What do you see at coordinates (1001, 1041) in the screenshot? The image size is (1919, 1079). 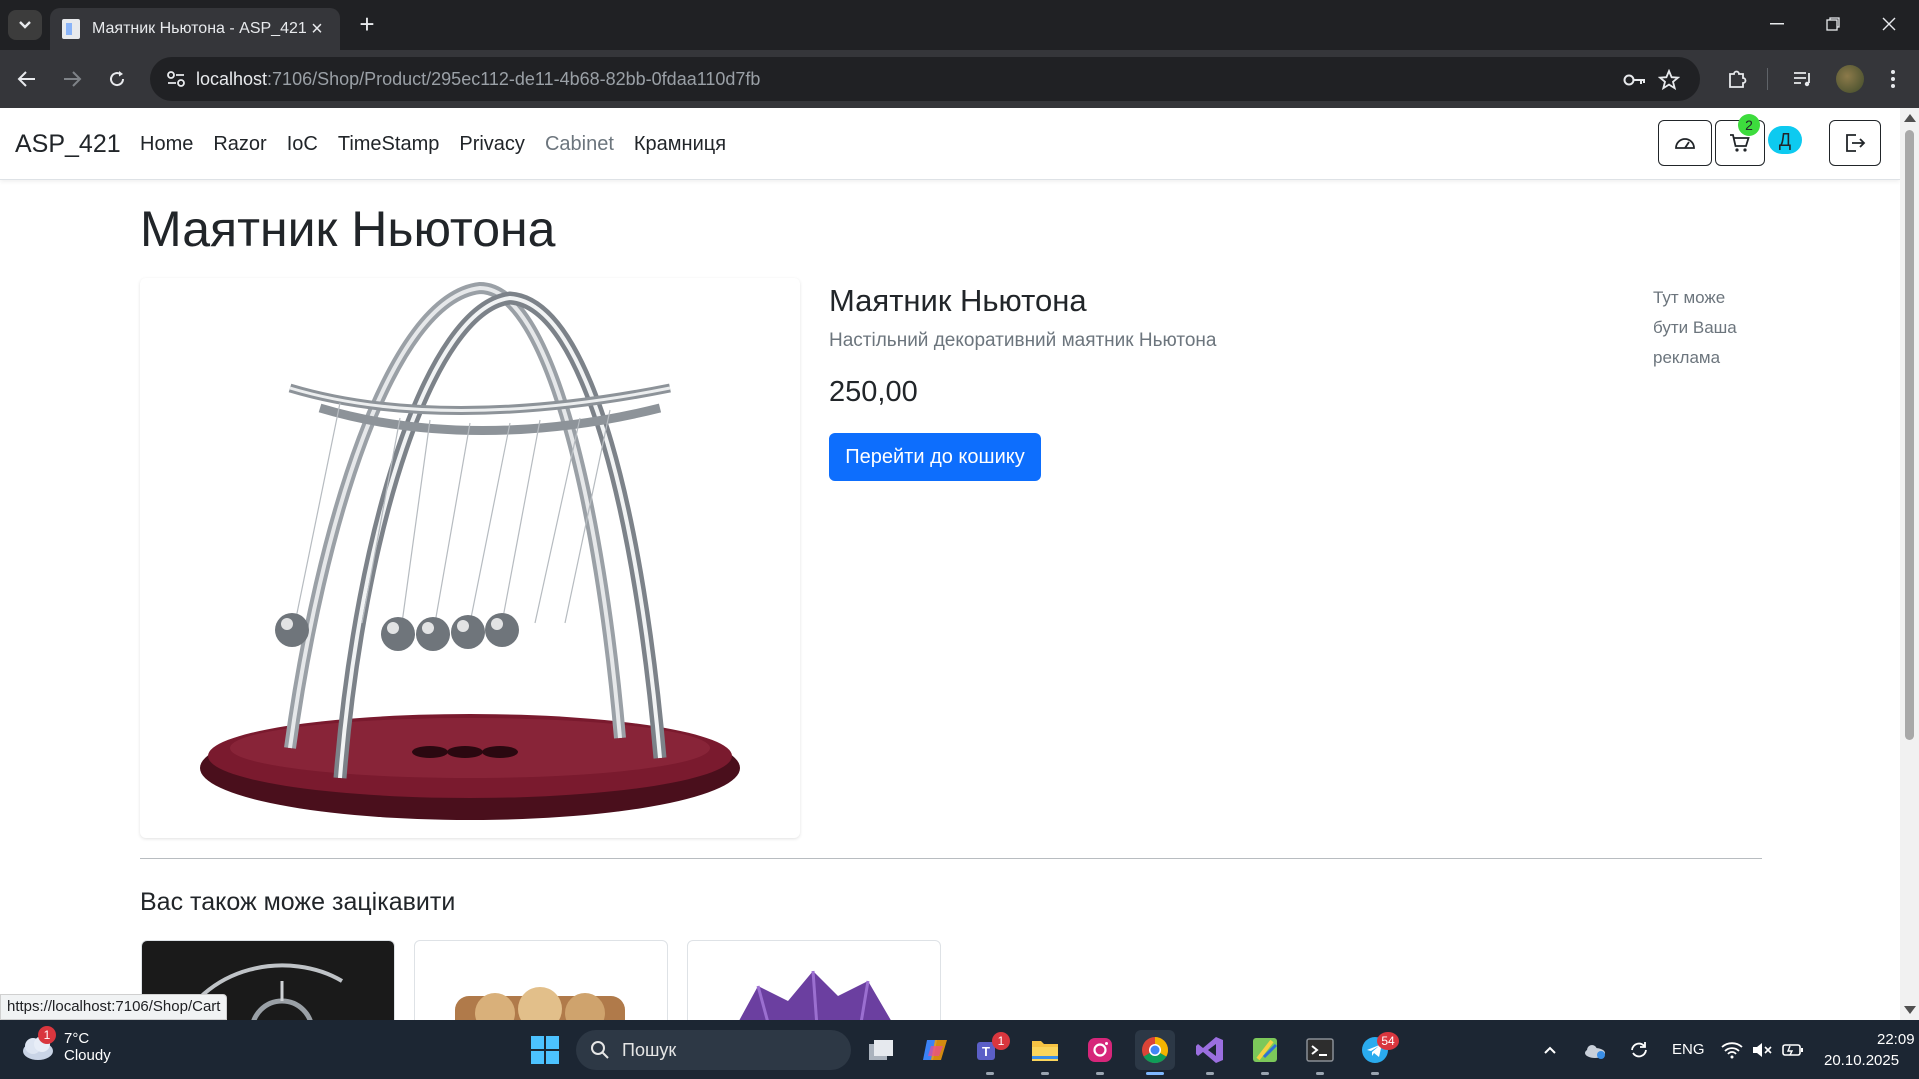 I see `teams-badge: 1` at bounding box center [1001, 1041].